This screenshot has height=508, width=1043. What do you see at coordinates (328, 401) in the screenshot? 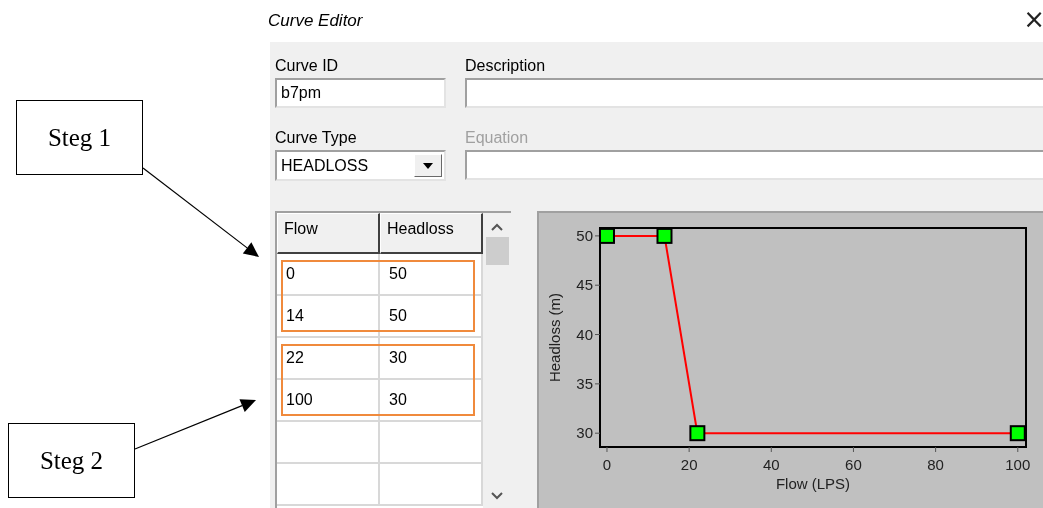
I see `table-cell: 100` at bounding box center [328, 401].